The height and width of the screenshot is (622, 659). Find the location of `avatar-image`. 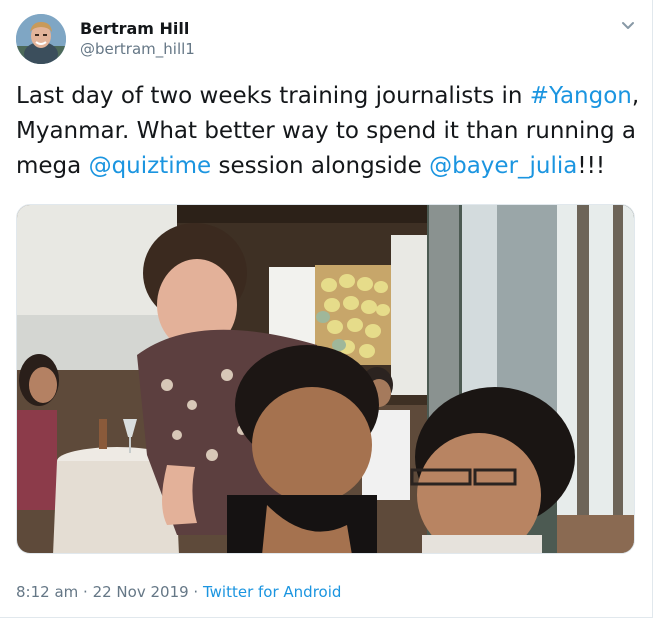

avatar-image is located at coordinates (41, 39).